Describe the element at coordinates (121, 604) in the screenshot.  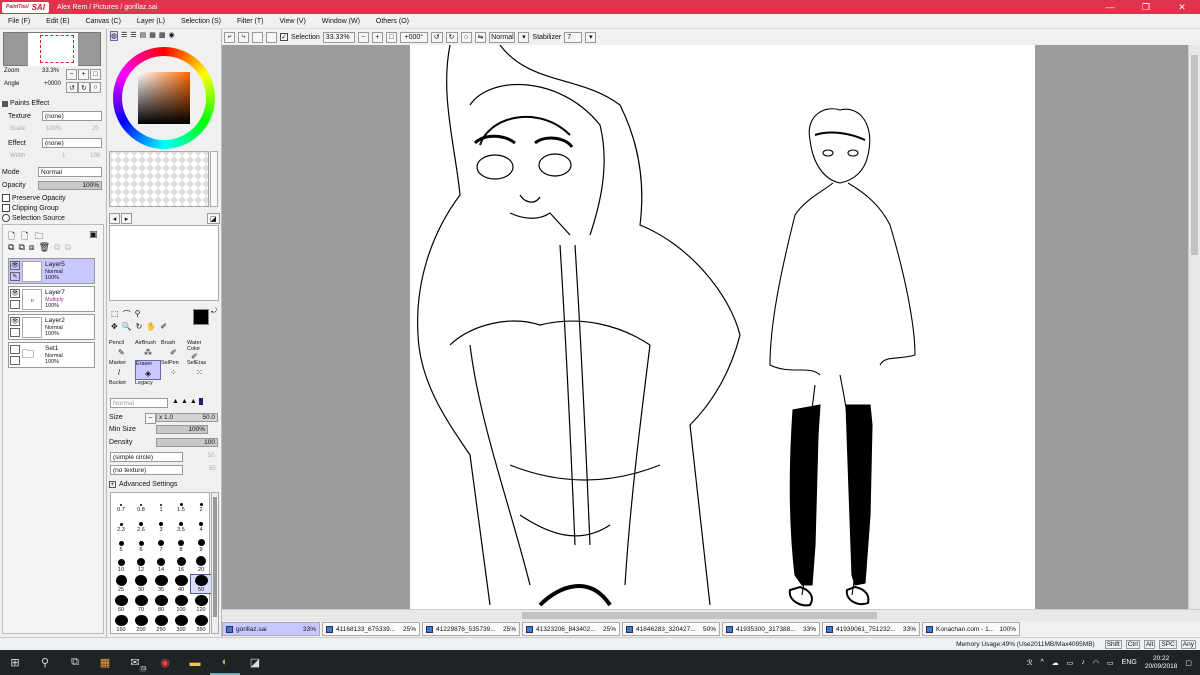
I see `brush-size-preset: 60` at that location.